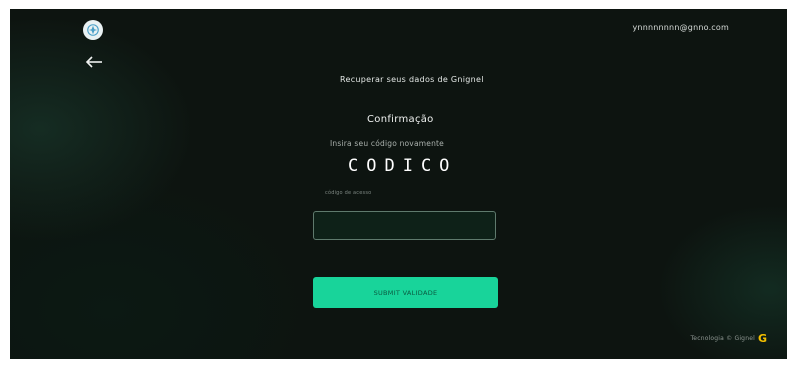 The width and height of the screenshot is (797, 369). Describe the element at coordinates (762, 338) in the screenshot. I see `brand-g-icon: G` at that location.